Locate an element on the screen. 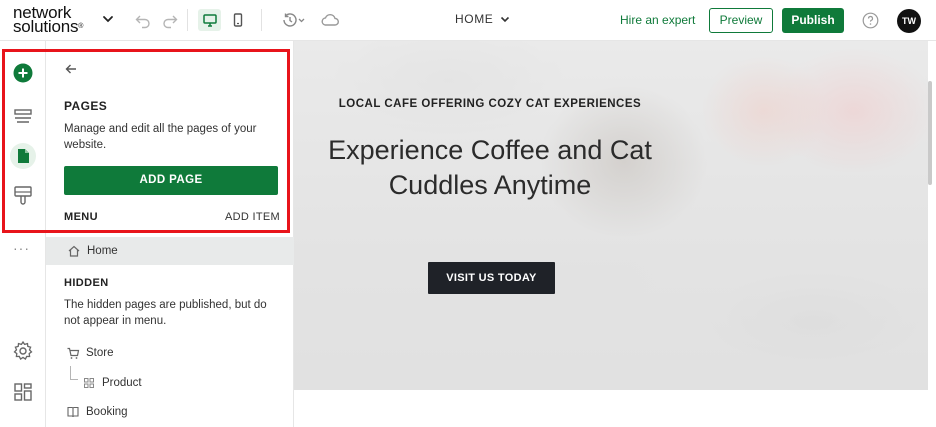 The width and height of the screenshot is (936, 427). mobile-icon is located at coordinates (238, 20).